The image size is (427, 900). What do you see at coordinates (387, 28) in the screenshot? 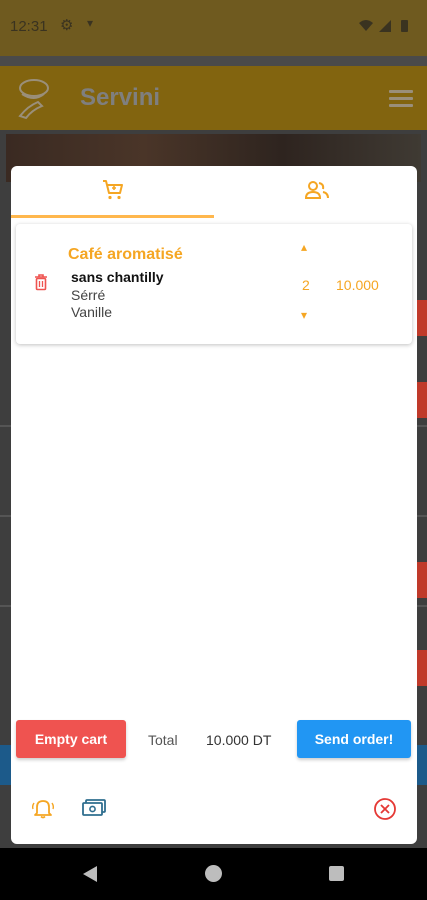
I see `system-icons` at bounding box center [387, 28].